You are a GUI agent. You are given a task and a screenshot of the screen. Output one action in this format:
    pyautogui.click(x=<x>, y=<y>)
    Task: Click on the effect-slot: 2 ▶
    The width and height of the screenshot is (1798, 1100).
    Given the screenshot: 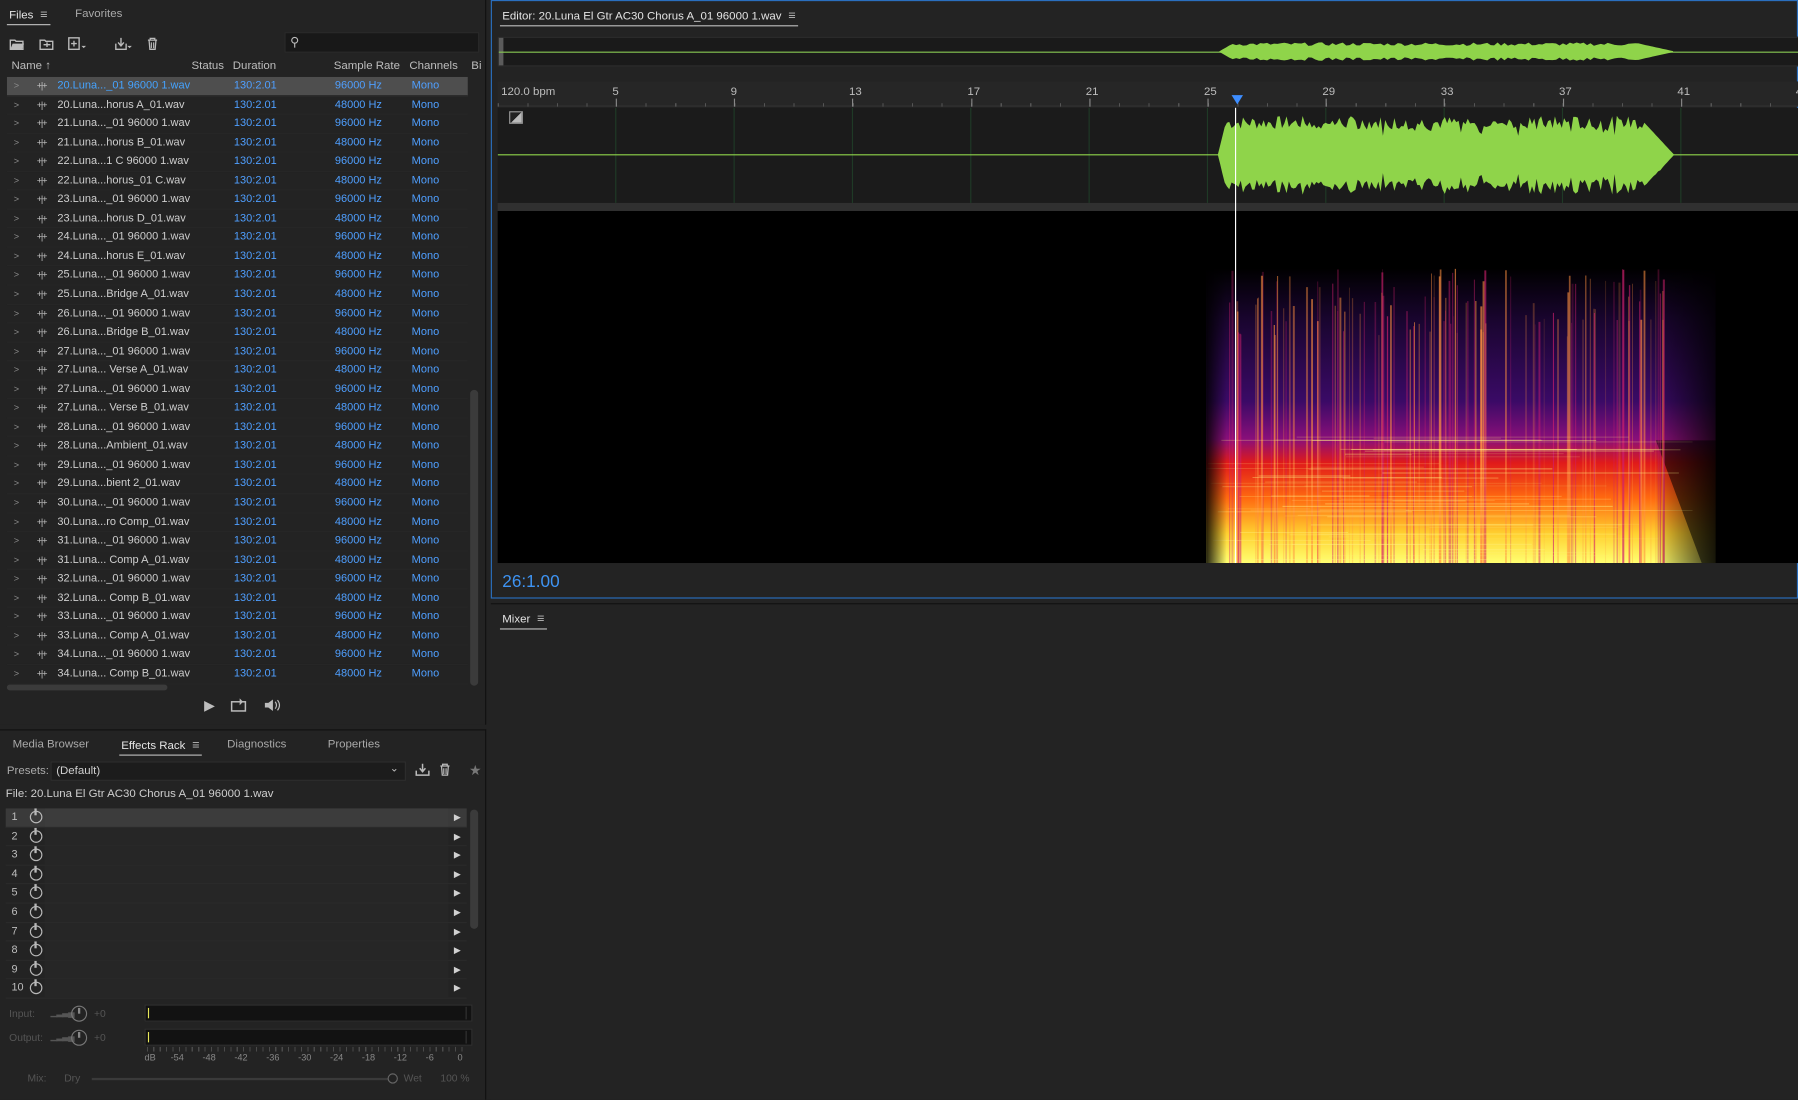 What is the action you would take?
    pyautogui.click(x=236, y=837)
    